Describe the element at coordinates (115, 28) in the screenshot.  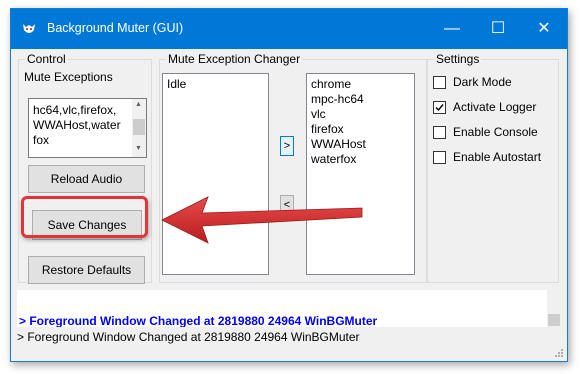
I see `window-title: Background Muter (GUI)` at that location.